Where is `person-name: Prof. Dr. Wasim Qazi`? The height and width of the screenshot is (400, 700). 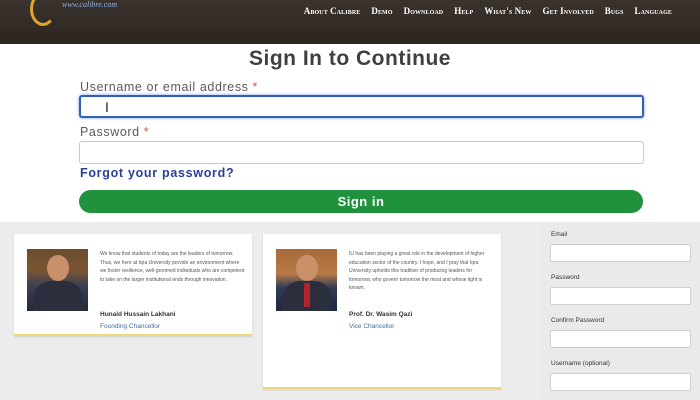
person-name: Prof. Dr. Wasim Qazi is located at coordinates (381, 314).